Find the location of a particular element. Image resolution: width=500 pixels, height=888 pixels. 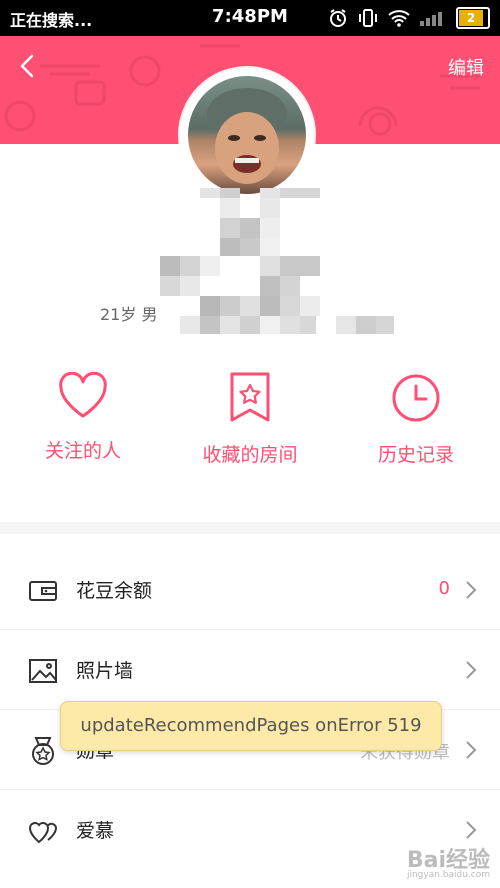

age-gender: 21岁 男 is located at coordinates (129, 314).